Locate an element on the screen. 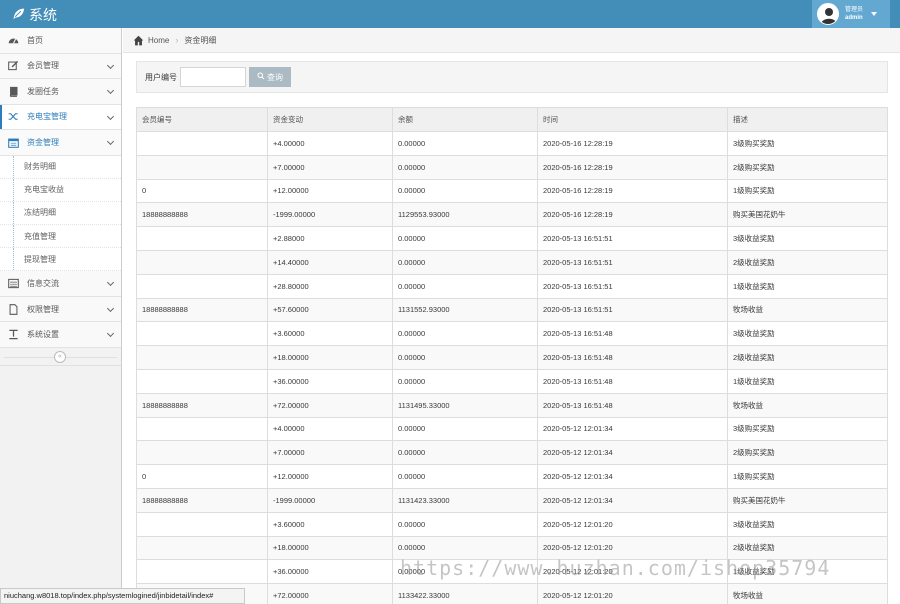  table-header-row: 会员编号 资金变动 余额 时间 描述 is located at coordinates (512, 119).